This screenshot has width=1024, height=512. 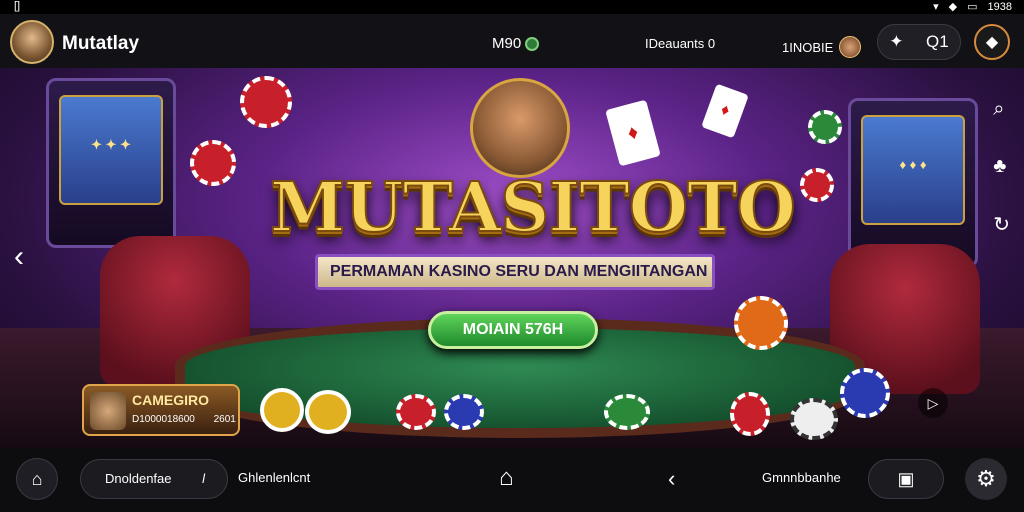 I want to click on gear-icon: ⚙, so click(x=986, y=478).